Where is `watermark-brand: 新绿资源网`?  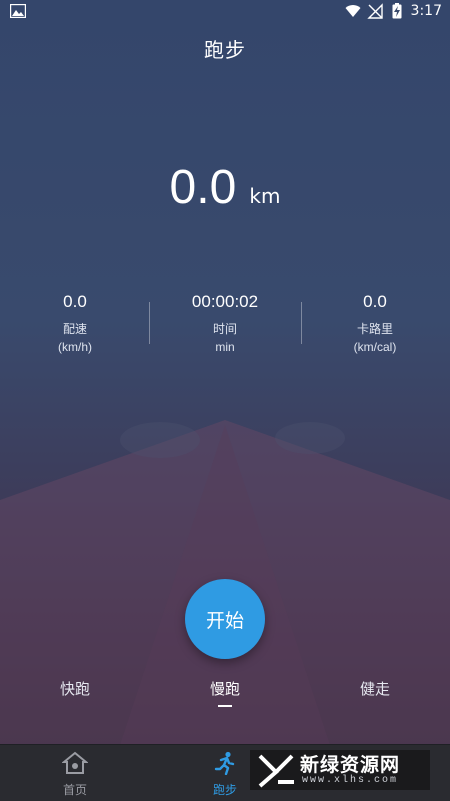
watermark-brand: 新绿资源网 is located at coordinates (350, 764).